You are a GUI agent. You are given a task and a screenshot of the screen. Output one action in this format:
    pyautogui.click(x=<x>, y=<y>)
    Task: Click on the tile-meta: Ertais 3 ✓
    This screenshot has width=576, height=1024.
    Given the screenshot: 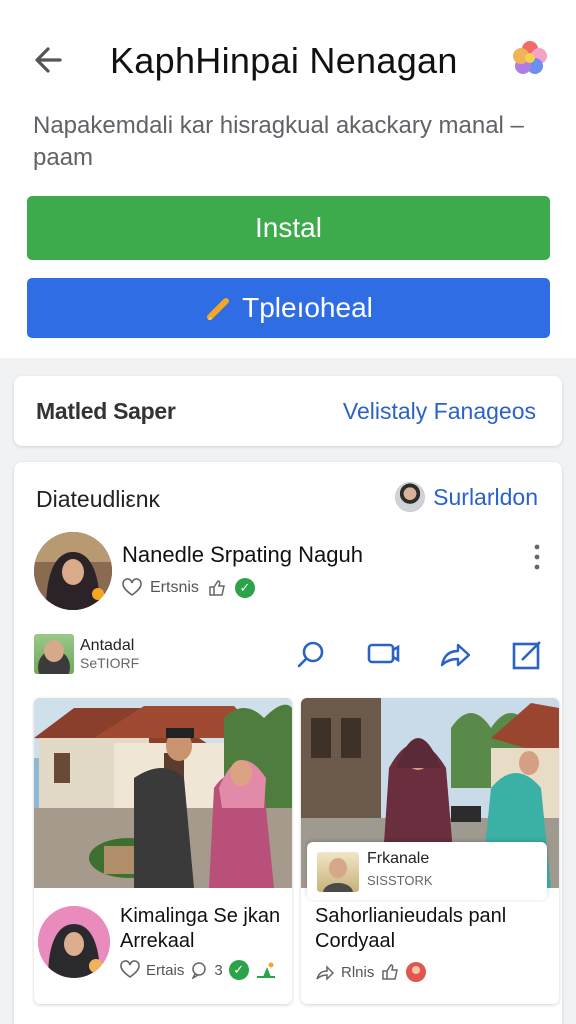 What is the action you would take?
    pyautogui.click(x=198, y=970)
    